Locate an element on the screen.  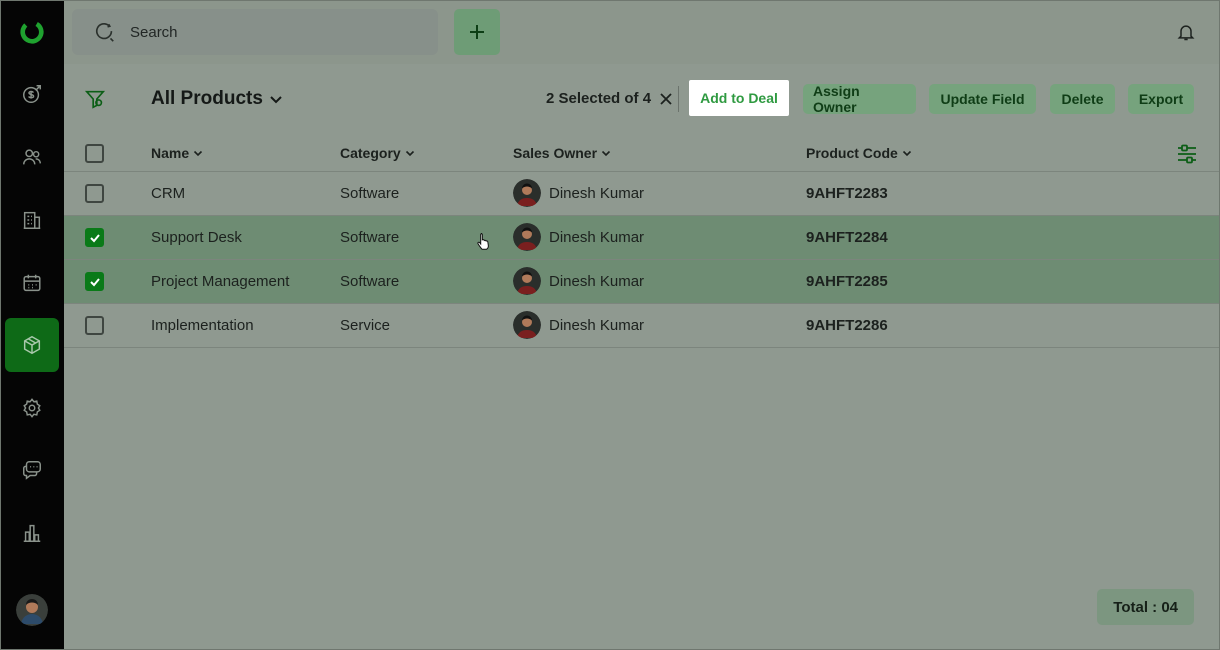
sidebar-item-contacts is located at coordinates (32, 157).